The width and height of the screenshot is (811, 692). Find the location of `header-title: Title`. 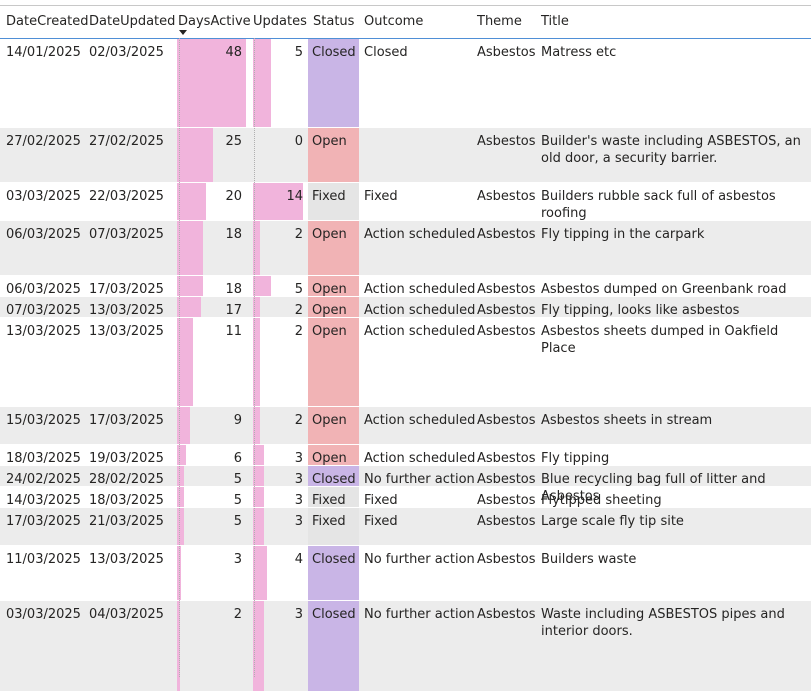

header-title: Title is located at coordinates (555, 21).